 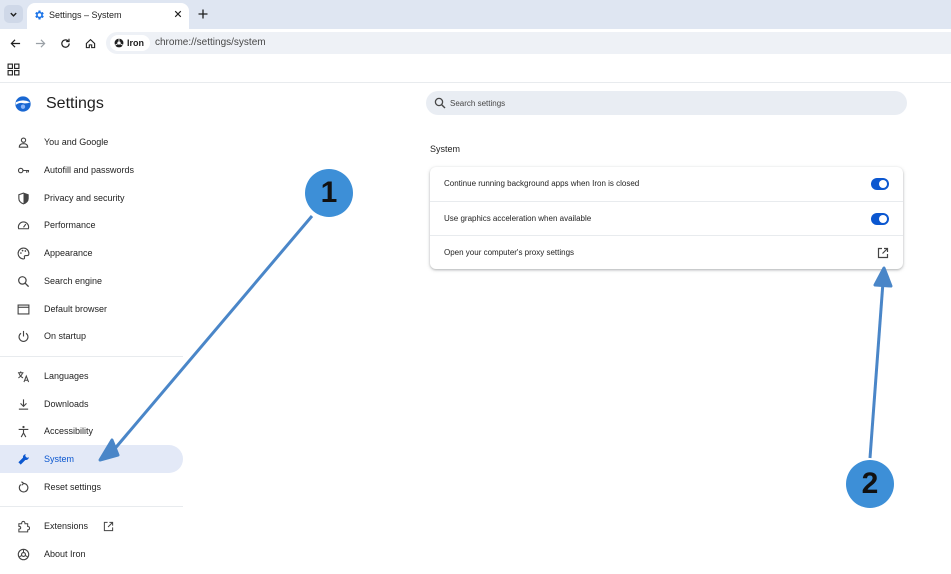 I want to click on close-tab-button, so click(x=178, y=14).